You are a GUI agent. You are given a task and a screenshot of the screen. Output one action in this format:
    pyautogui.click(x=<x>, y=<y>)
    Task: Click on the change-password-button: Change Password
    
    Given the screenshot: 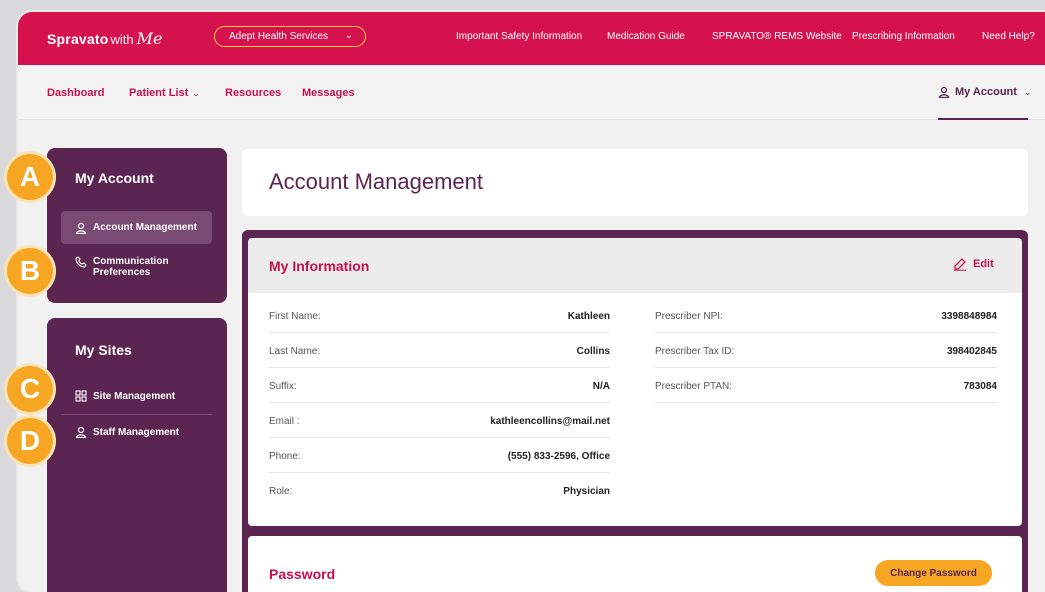 What is the action you would take?
    pyautogui.click(x=933, y=573)
    